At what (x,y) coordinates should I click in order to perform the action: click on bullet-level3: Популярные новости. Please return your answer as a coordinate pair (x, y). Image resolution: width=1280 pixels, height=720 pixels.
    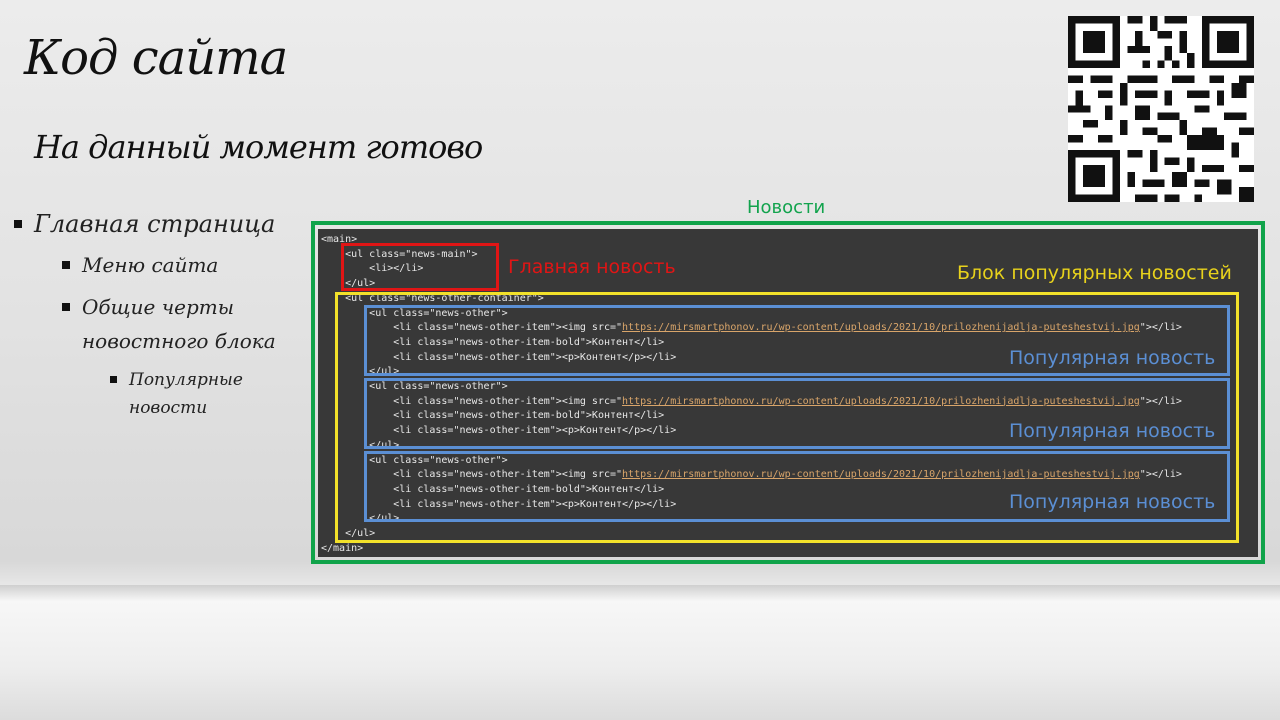
    Looking at the image, I should click on (202, 394).